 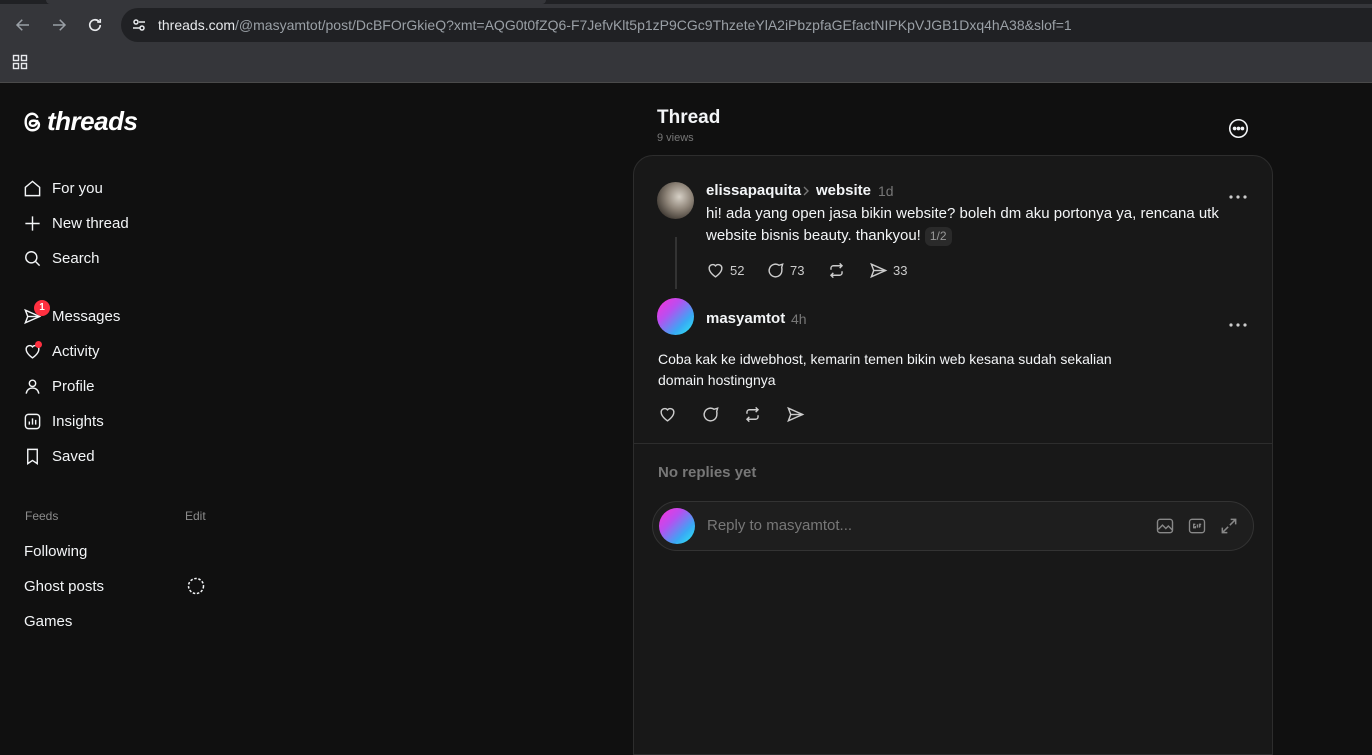 What do you see at coordinates (953, 443) in the screenshot?
I see `divider` at bounding box center [953, 443].